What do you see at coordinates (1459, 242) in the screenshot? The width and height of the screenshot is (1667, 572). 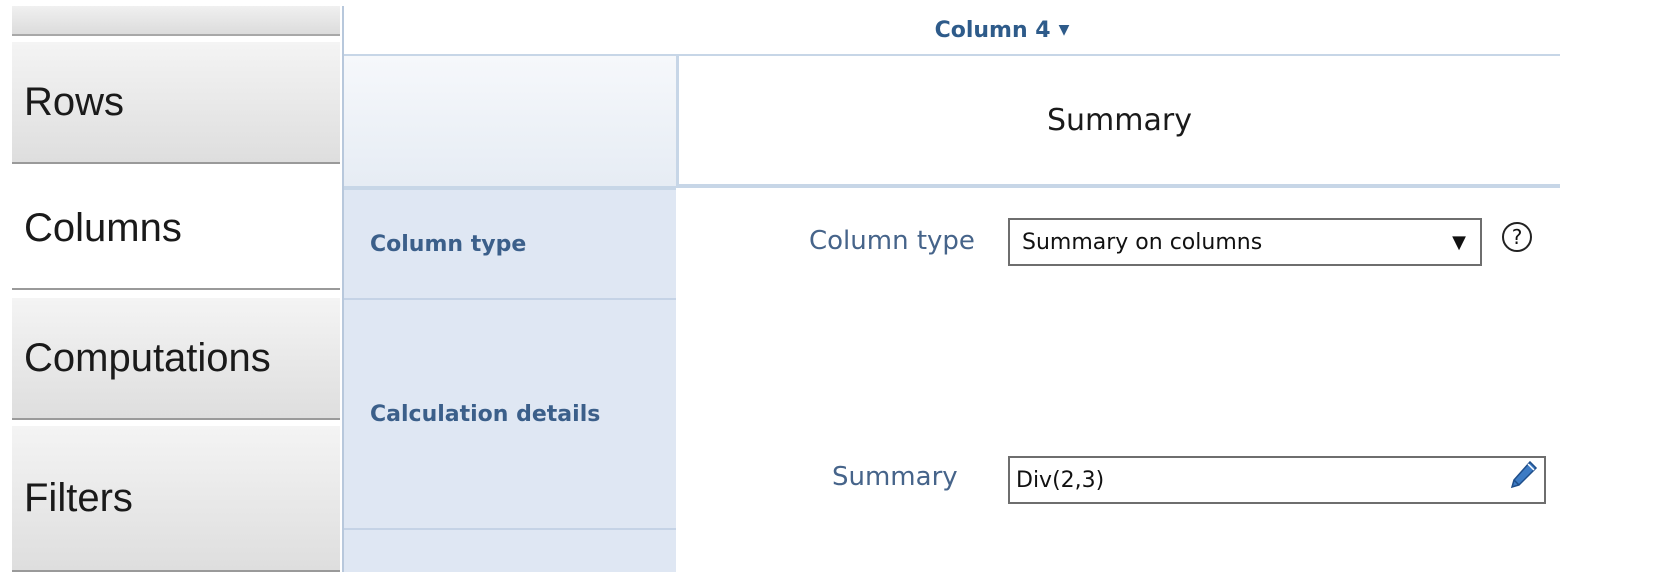 I see `select-arrow-icon: ▼` at bounding box center [1459, 242].